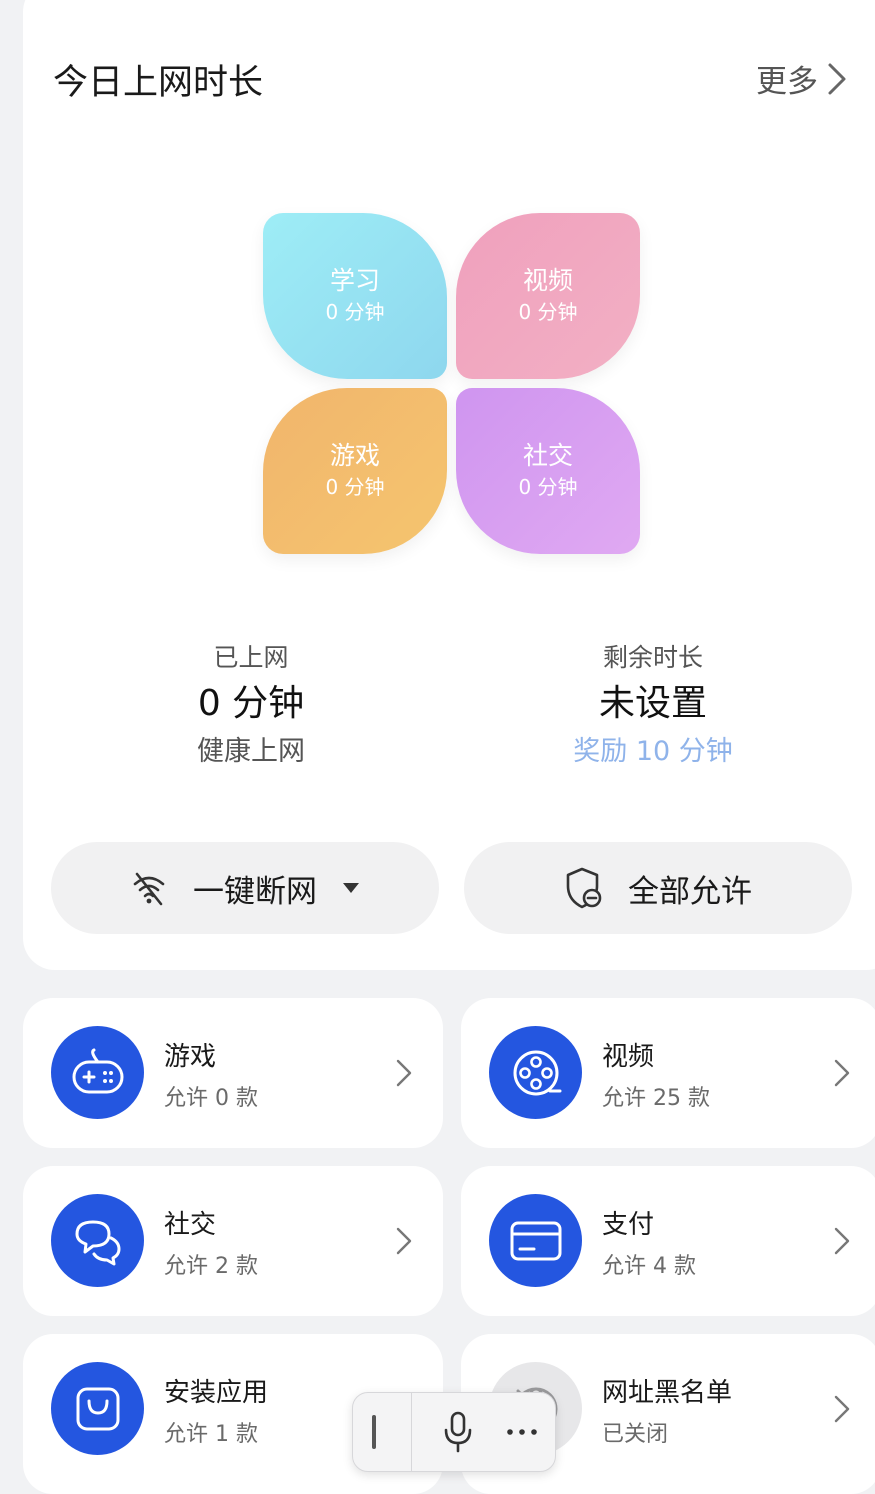 This screenshot has height=1494, width=875. Describe the element at coordinates (668, 1073) in the screenshot. I see `tile-video: 视频 允许 25 款` at that location.